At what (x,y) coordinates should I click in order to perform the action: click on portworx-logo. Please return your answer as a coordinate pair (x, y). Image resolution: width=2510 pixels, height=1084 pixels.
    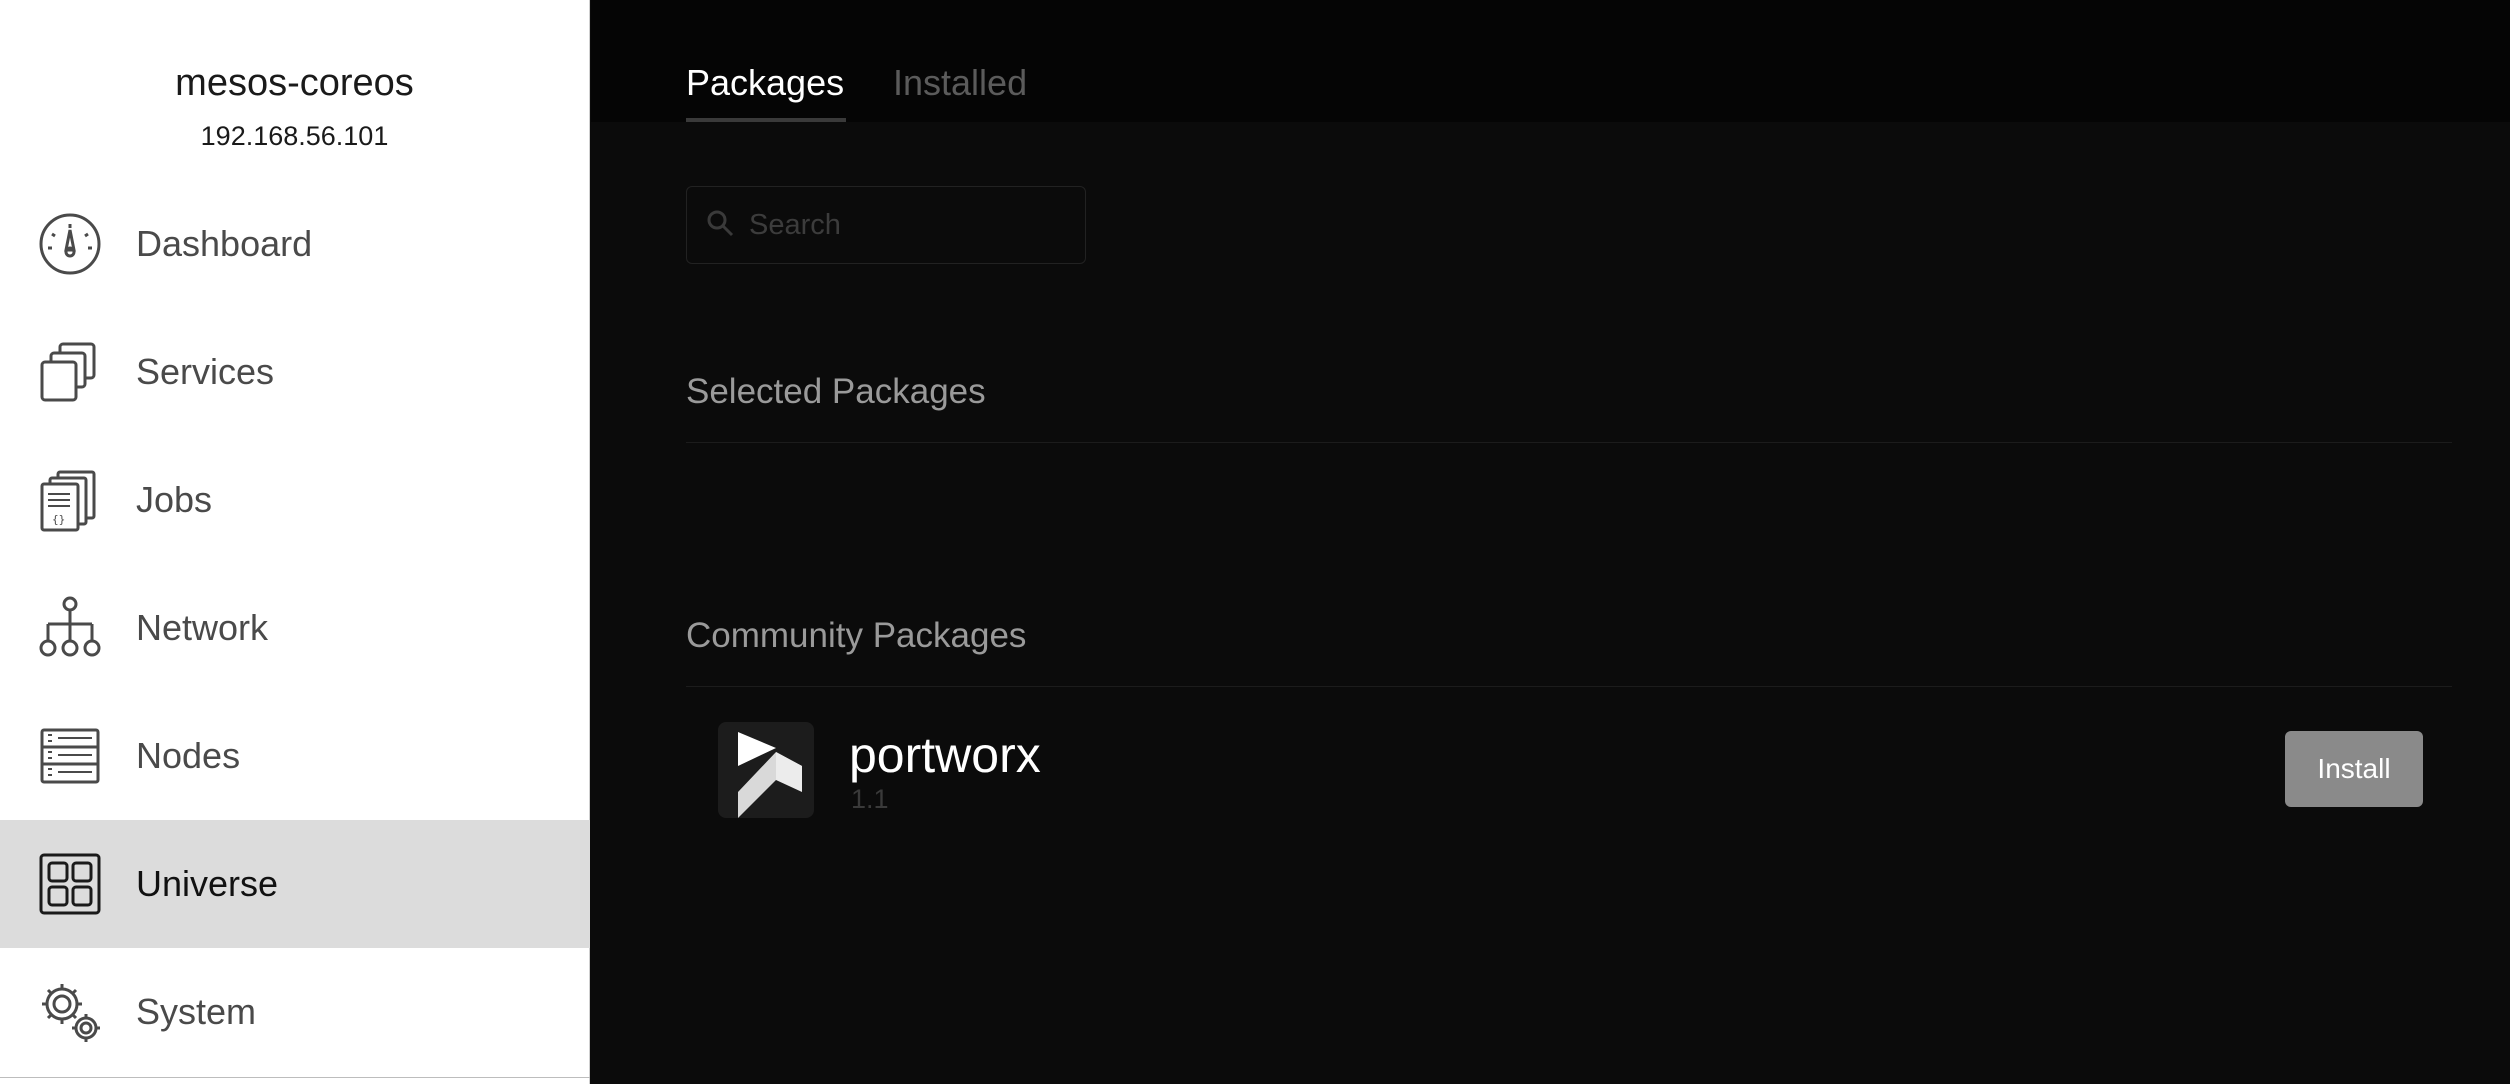
    Looking at the image, I should click on (766, 770).